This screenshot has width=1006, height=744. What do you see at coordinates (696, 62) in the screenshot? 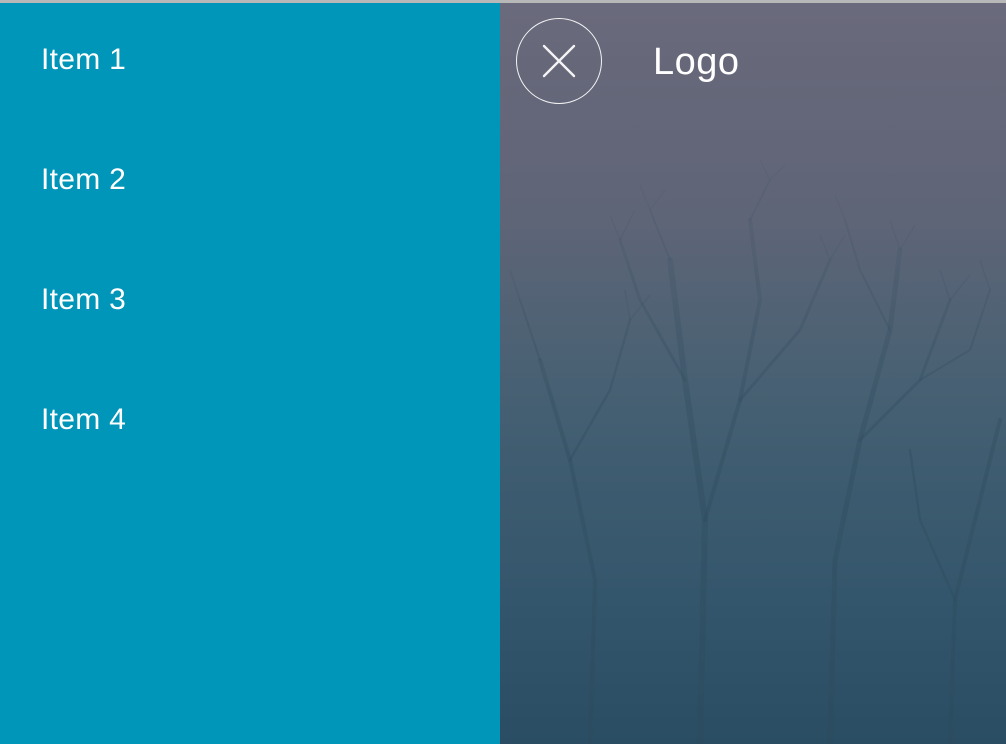
I see `logo: Logo` at bounding box center [696, 62].